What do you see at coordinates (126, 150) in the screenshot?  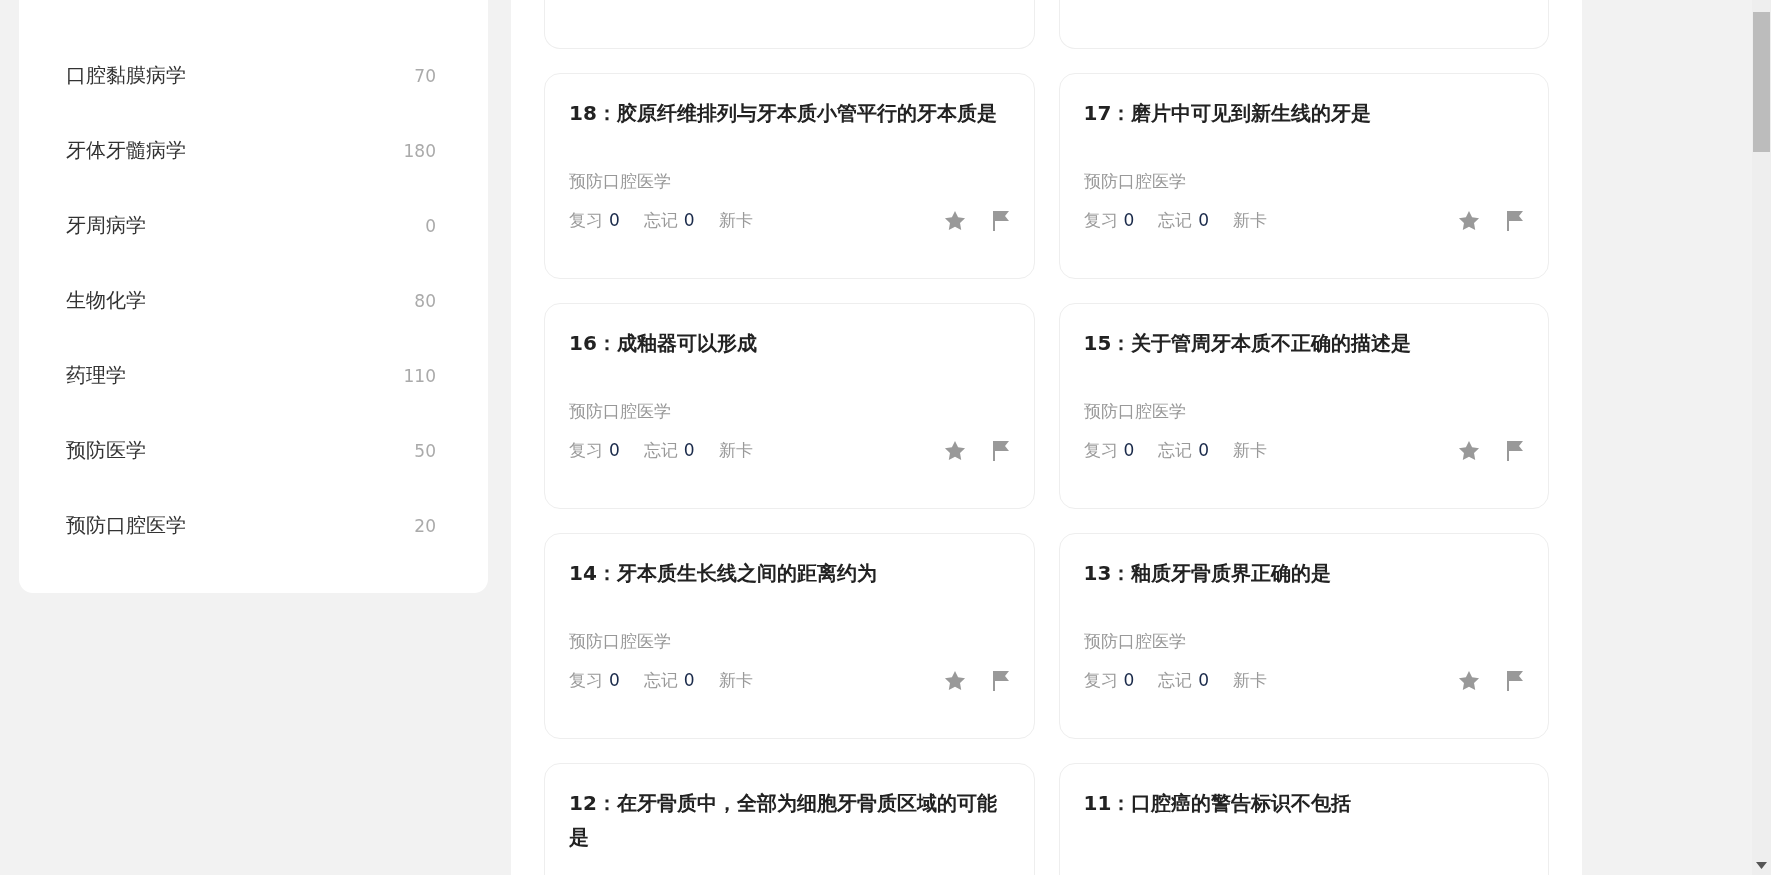 I see `category-name: 牙体牙髓病学` at bounding box center [126, 150].